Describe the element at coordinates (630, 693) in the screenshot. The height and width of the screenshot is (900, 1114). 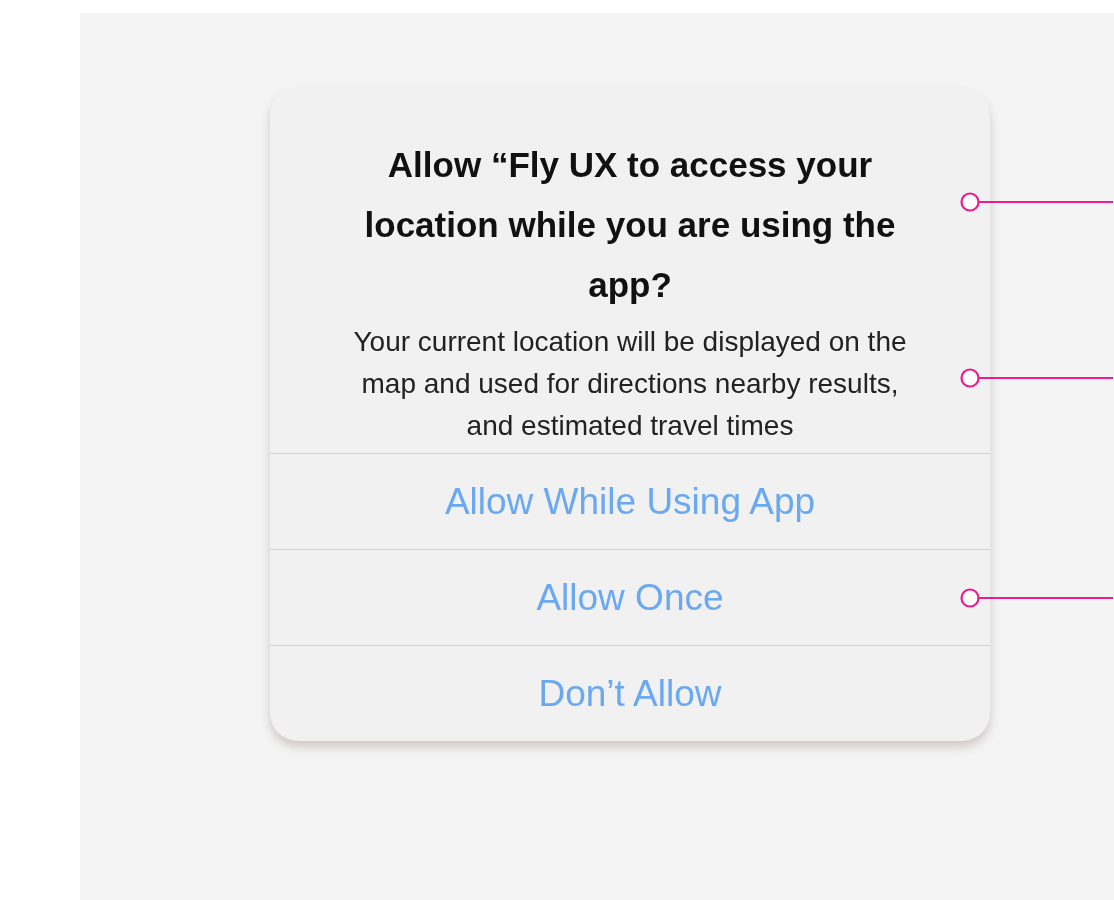
I see `alert-button: Don’t Allow` at that location.